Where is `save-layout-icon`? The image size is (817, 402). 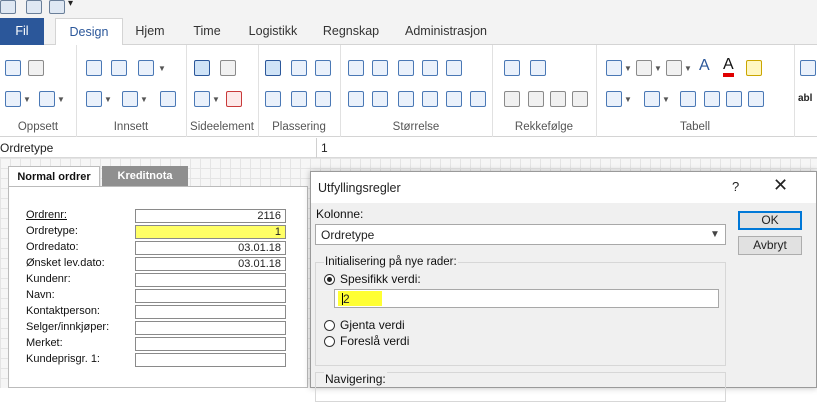 save-layout-icon is located at coordinates (47, 99).